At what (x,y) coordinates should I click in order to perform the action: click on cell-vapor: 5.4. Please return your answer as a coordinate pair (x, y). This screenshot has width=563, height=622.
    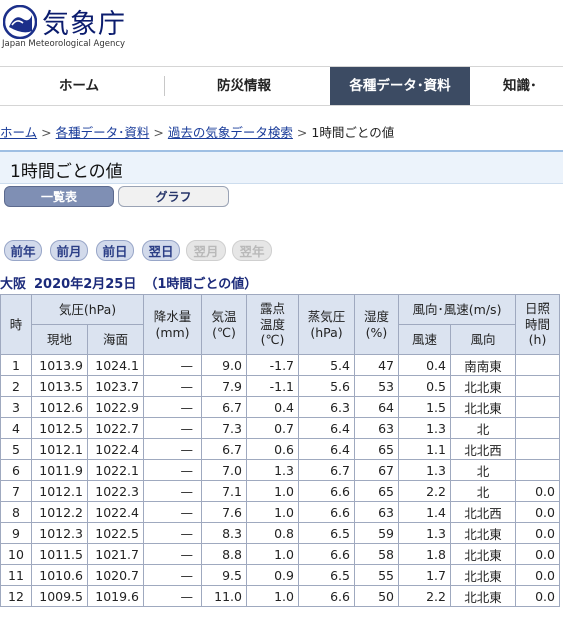
    Looking at the image, I should click on (326, 365).